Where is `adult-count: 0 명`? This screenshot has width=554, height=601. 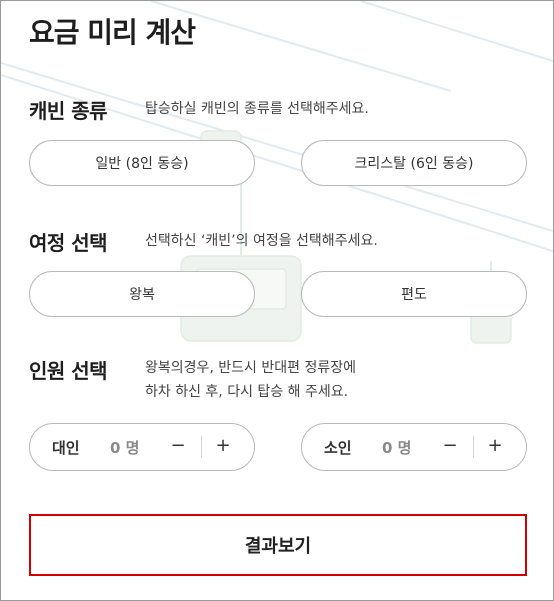 adult-count: 0 명 is located at coordinates (125, 448).